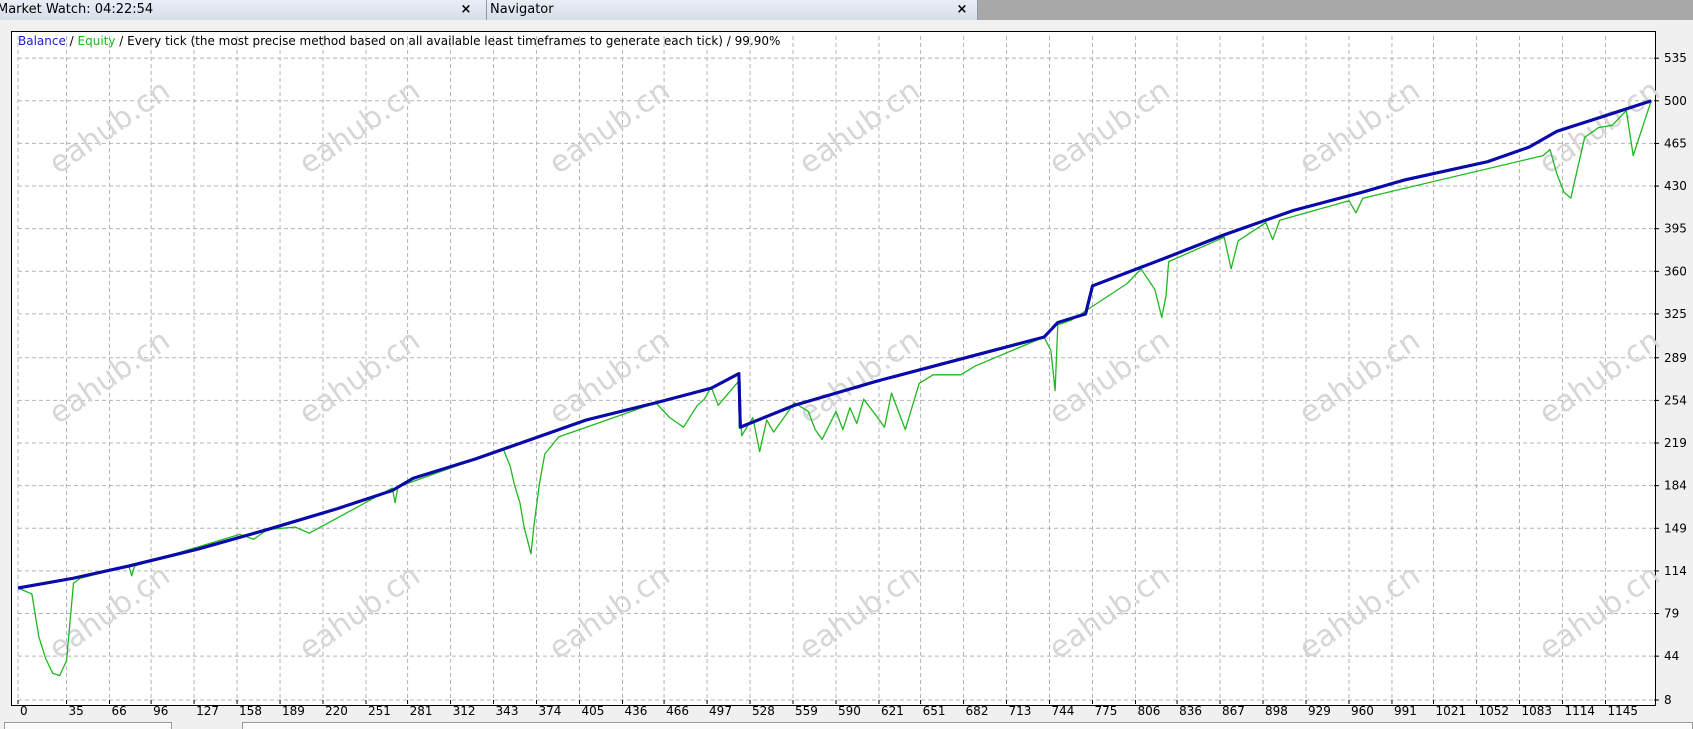  I want to click on x-tick-label: 251, so click(379, 711).